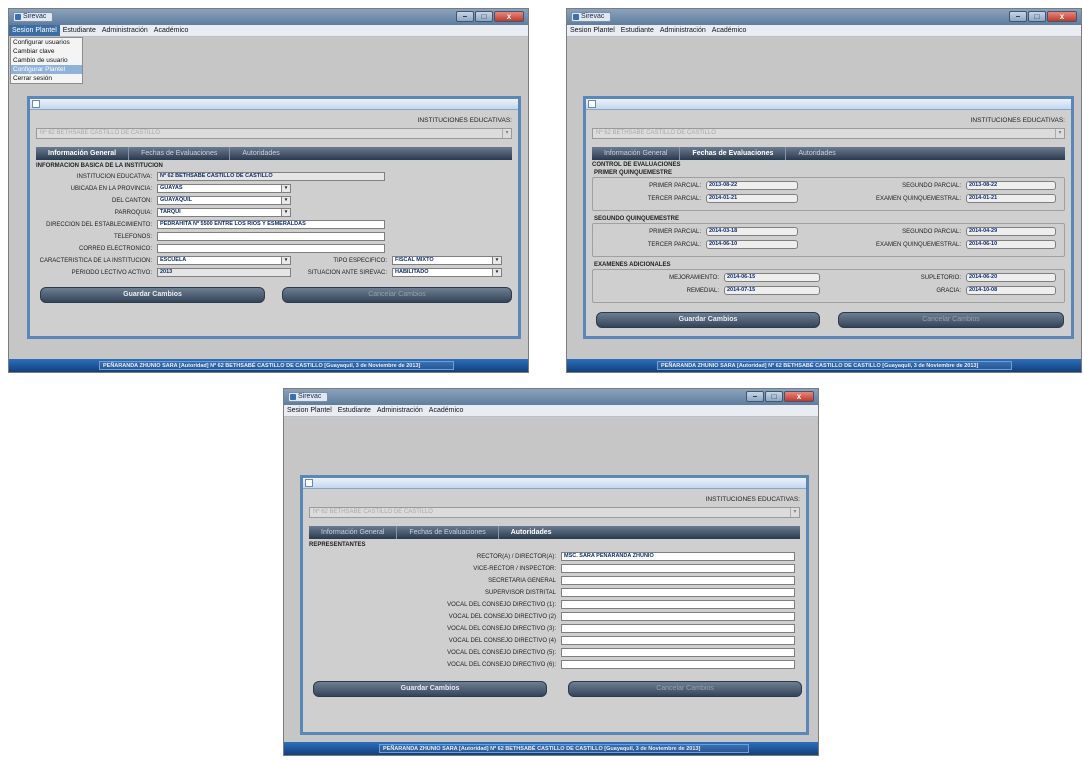  Describe the element at coordinates (1011, 231) in the screenshot. I see `q2-segundo-parcial-field: 2014-04-29` at that location.